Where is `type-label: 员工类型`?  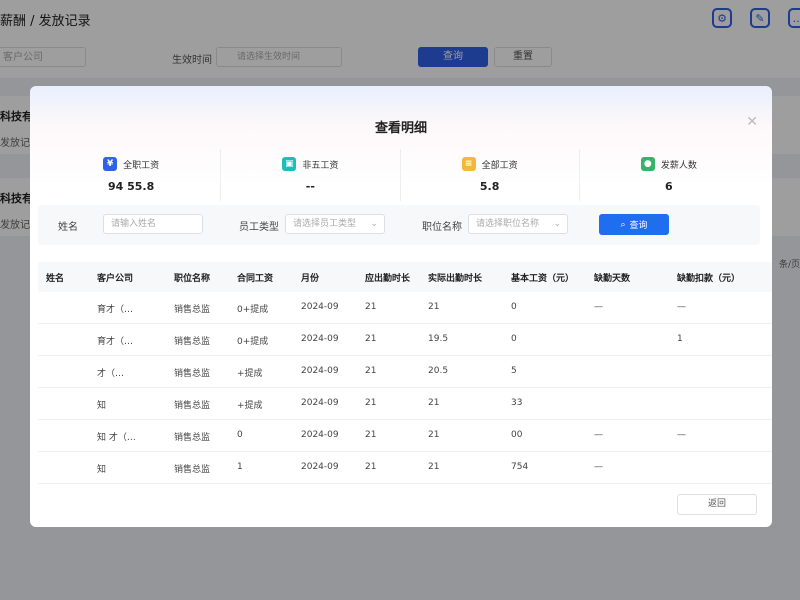 type-label: 员工类型 is located at coordinates (259, 227).